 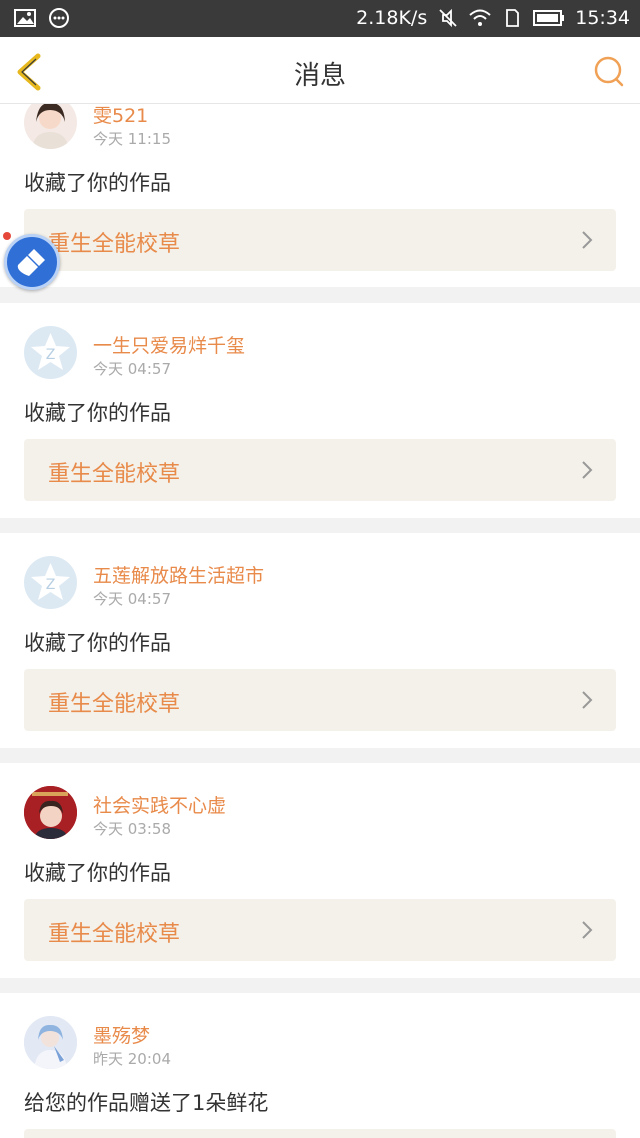 What do you see at coordinates (602, 18) in the screenshot?
I see `clock: 15:34` at bounding box center [602, 18].